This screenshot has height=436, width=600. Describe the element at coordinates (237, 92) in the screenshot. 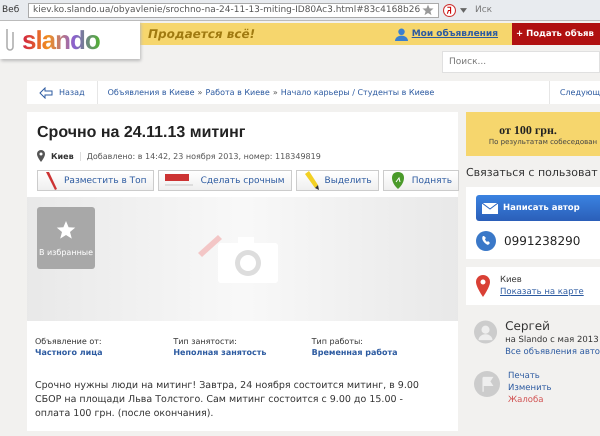

I see `breadcrumb-link: Работа в Киеве` at that location.